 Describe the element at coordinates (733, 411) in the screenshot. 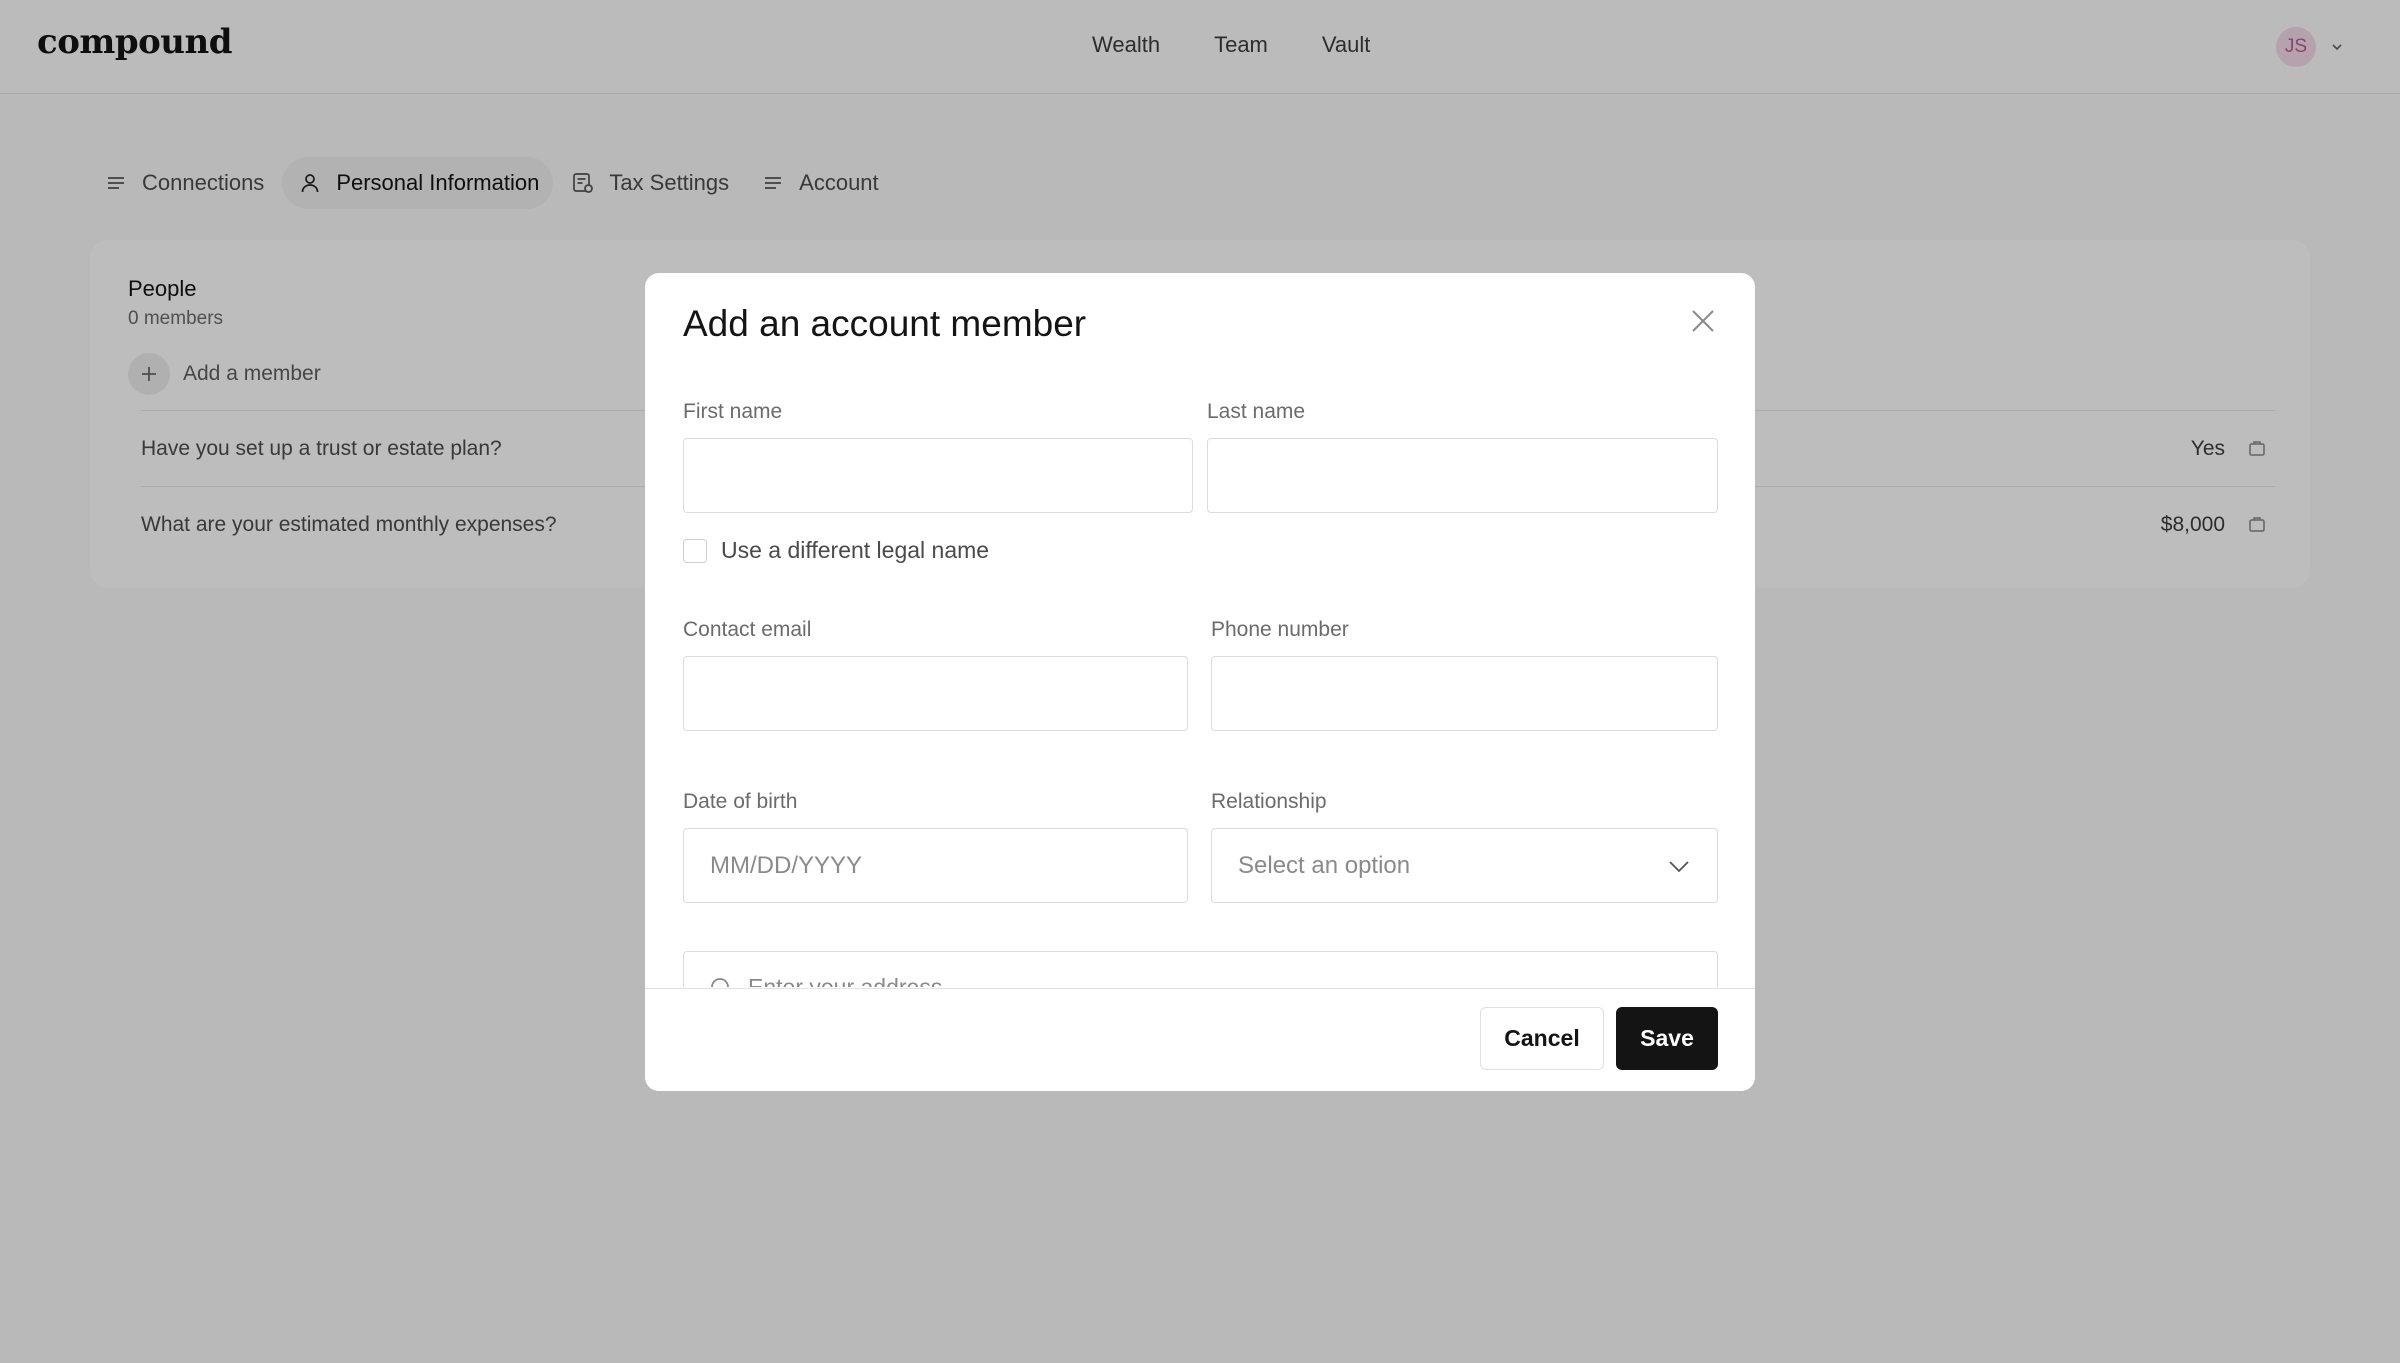

I see `first-name-label: First name` at that location.